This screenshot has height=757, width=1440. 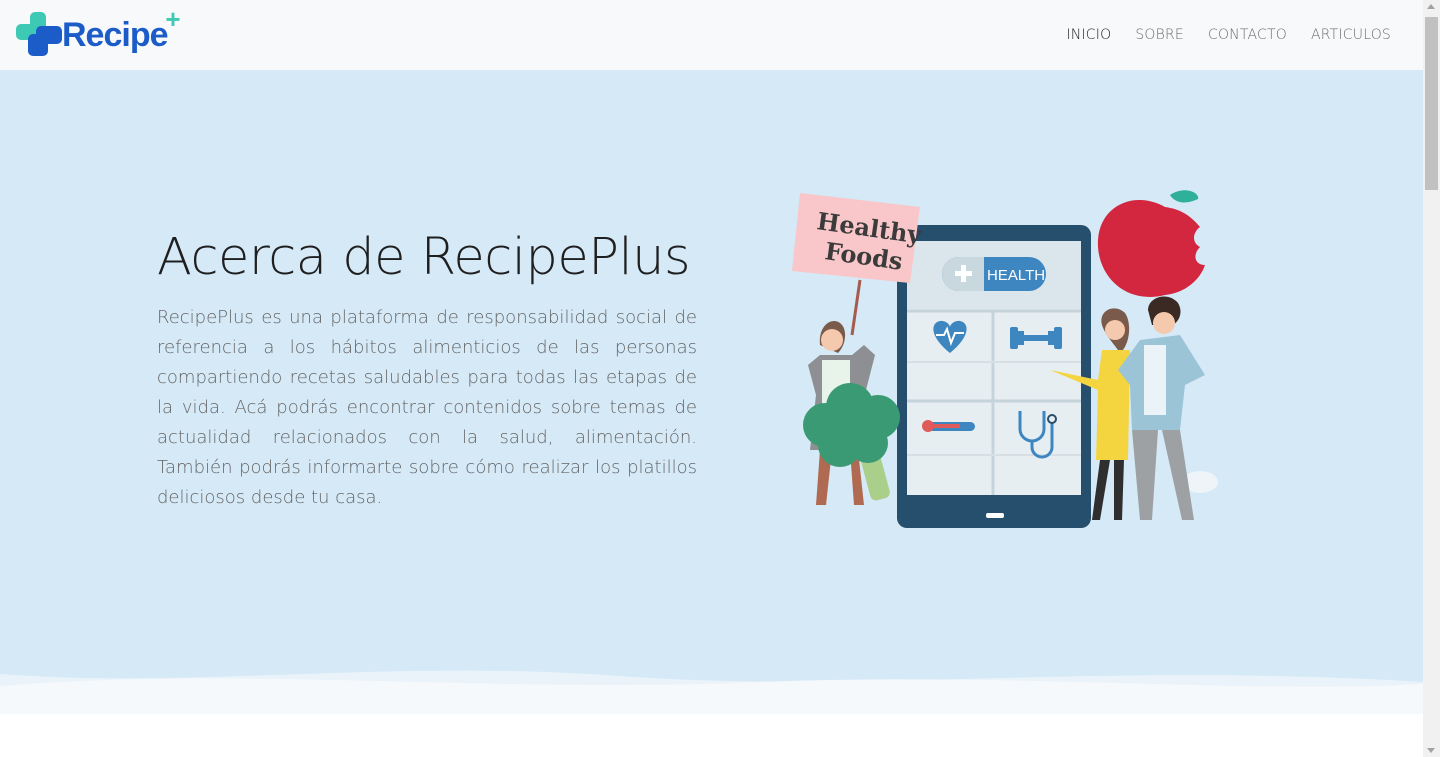 I want to click on hero-title: Acerca de RecipePlus, so click(x=424, y=257).